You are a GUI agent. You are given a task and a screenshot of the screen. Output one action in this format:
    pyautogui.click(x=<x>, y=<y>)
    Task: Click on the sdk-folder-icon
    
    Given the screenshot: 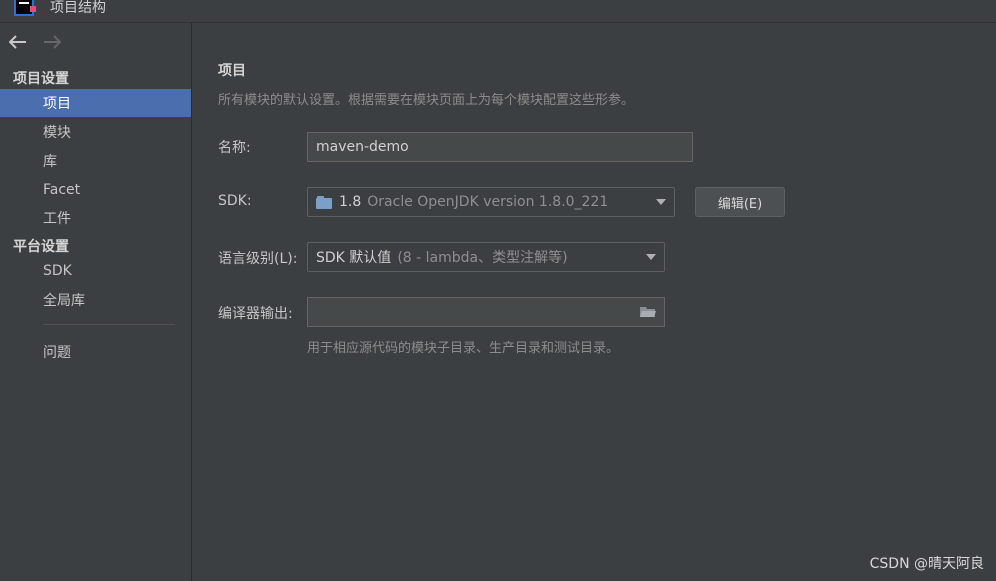 What is the action you would take?
    pyautogui.click(x=324, y=202)
    